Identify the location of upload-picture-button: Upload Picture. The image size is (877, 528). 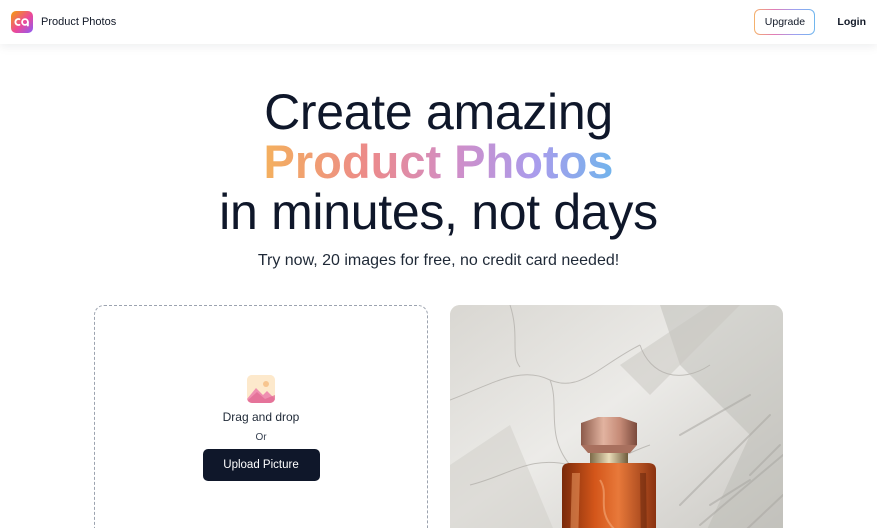
(261, 465).